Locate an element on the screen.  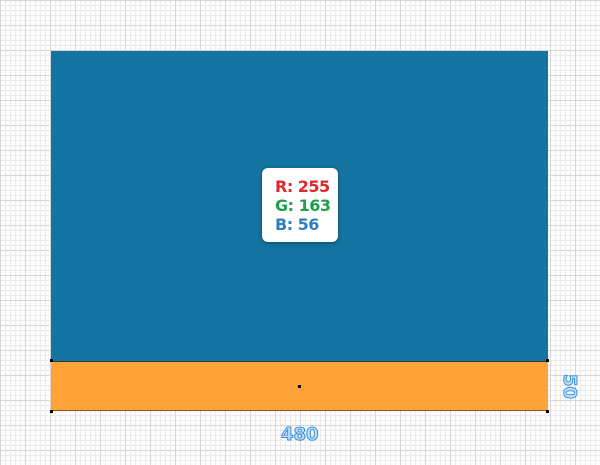
resize-handle-top-right is located at coordinates (547, 360).